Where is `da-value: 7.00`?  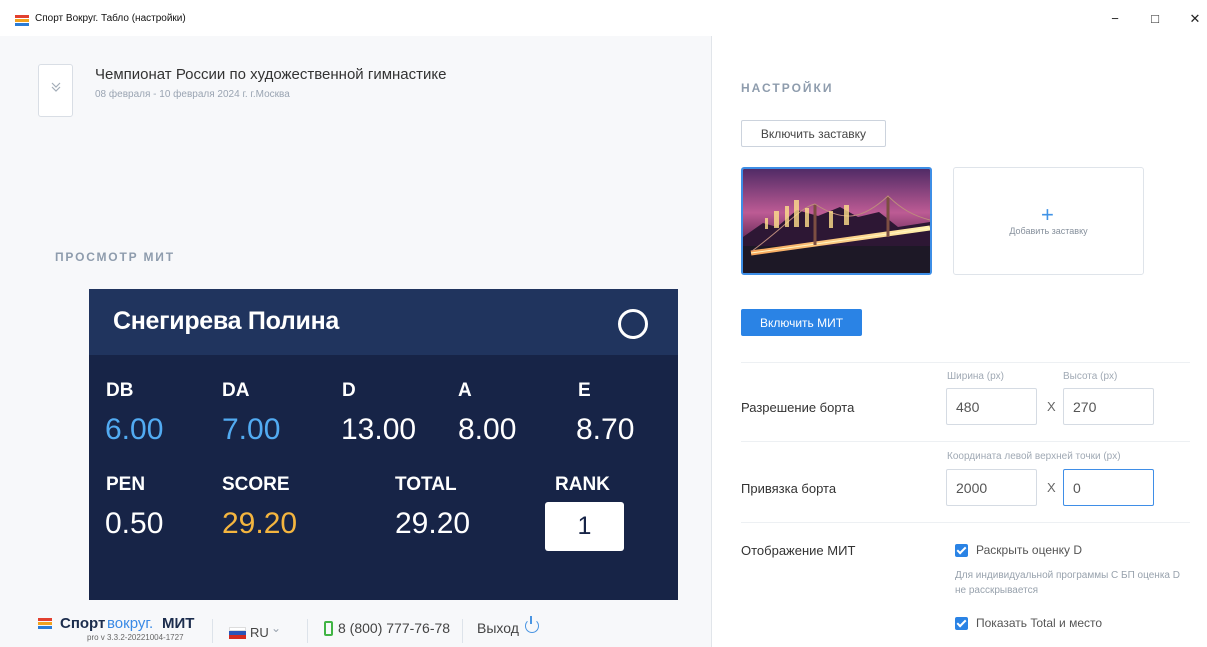
da-value: 7.00 is located at coordinates (251, 429).